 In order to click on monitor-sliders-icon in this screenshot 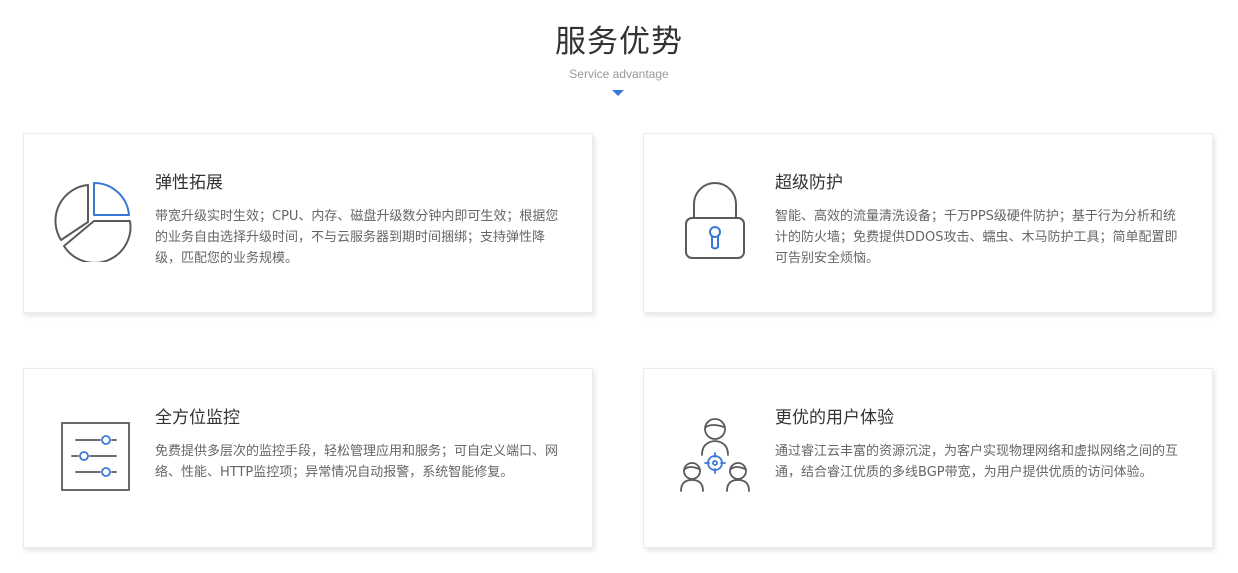, I will do `click(95, 456)`.